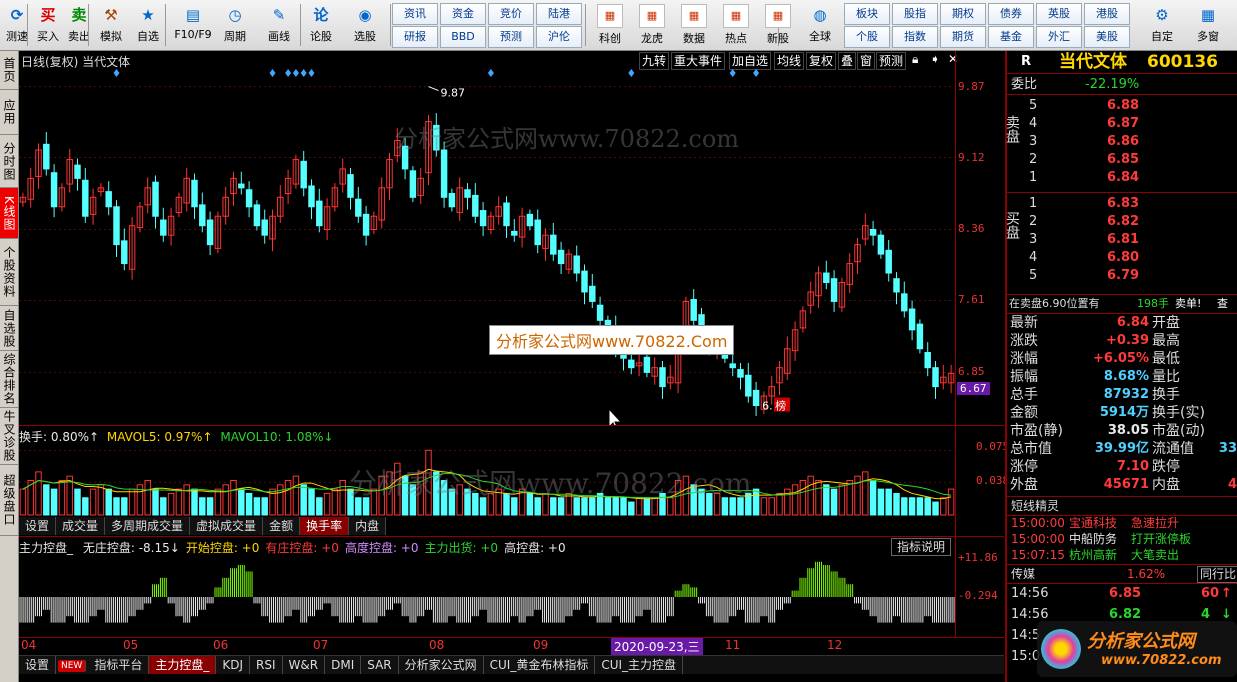 This screenshot has height=682, width=1237. Describe the element at coordinates (1208, 25) in the screenshot. I see `toolbar-windows-button: ▦ 多窗` at that location.